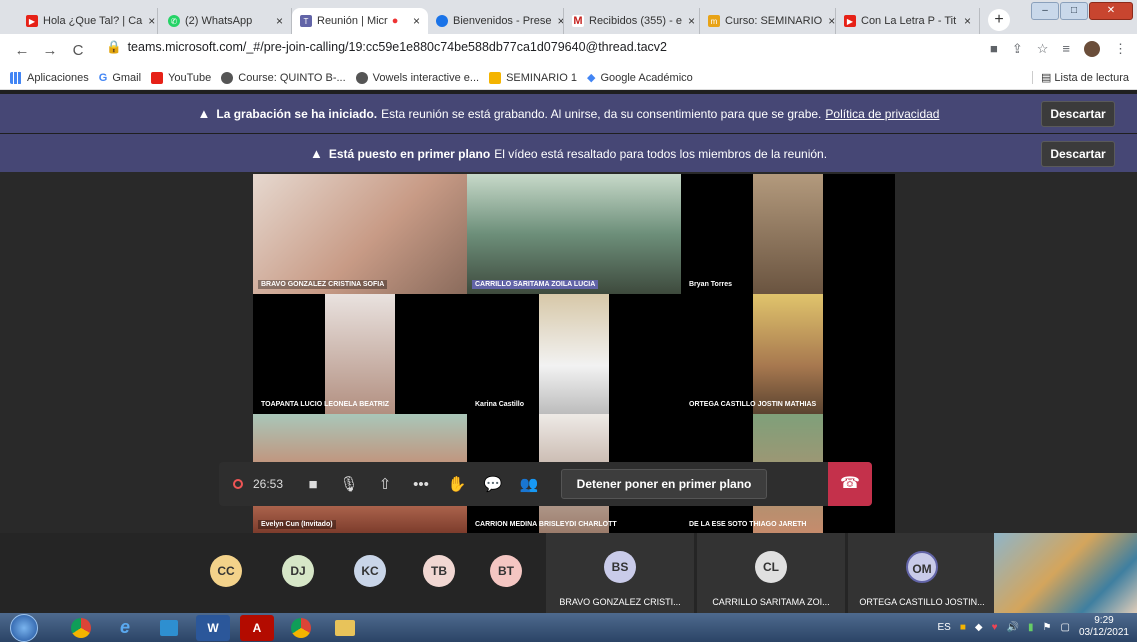  What do you see at coordinates (349, 484) in the screenshot?
I see `microphone-button: 🎙` at bounding box center [349, 484].